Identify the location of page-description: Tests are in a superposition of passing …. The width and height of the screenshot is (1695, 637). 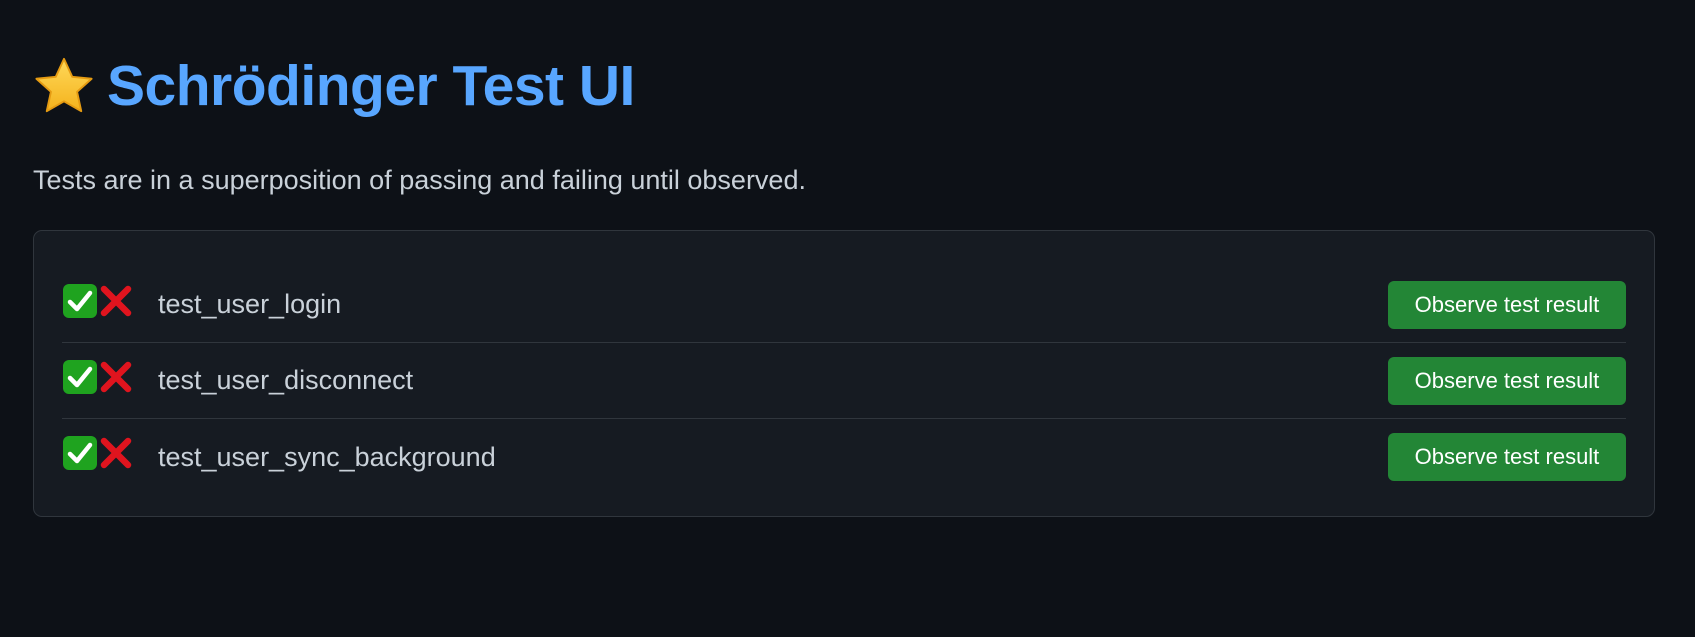
(419, 180).